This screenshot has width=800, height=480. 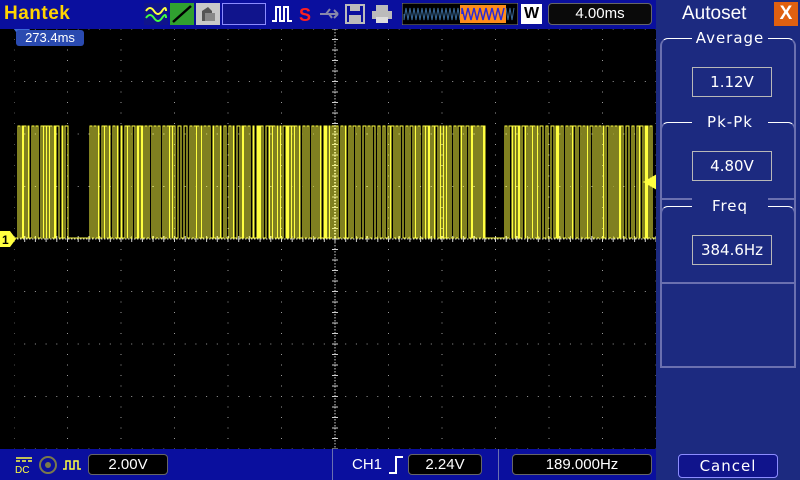 I want to click on save-icon, so click(x=355, y=14).